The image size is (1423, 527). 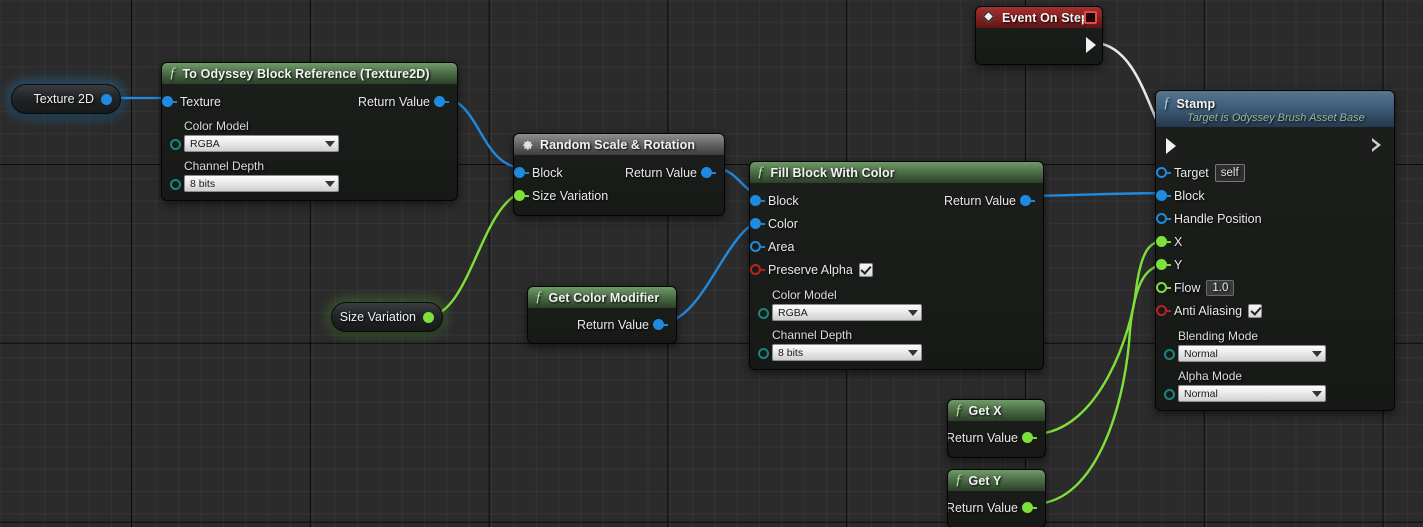 I want to click on node-header-random-scale-rotation: Random Scale & Rotation, so click(x=619, y=144).